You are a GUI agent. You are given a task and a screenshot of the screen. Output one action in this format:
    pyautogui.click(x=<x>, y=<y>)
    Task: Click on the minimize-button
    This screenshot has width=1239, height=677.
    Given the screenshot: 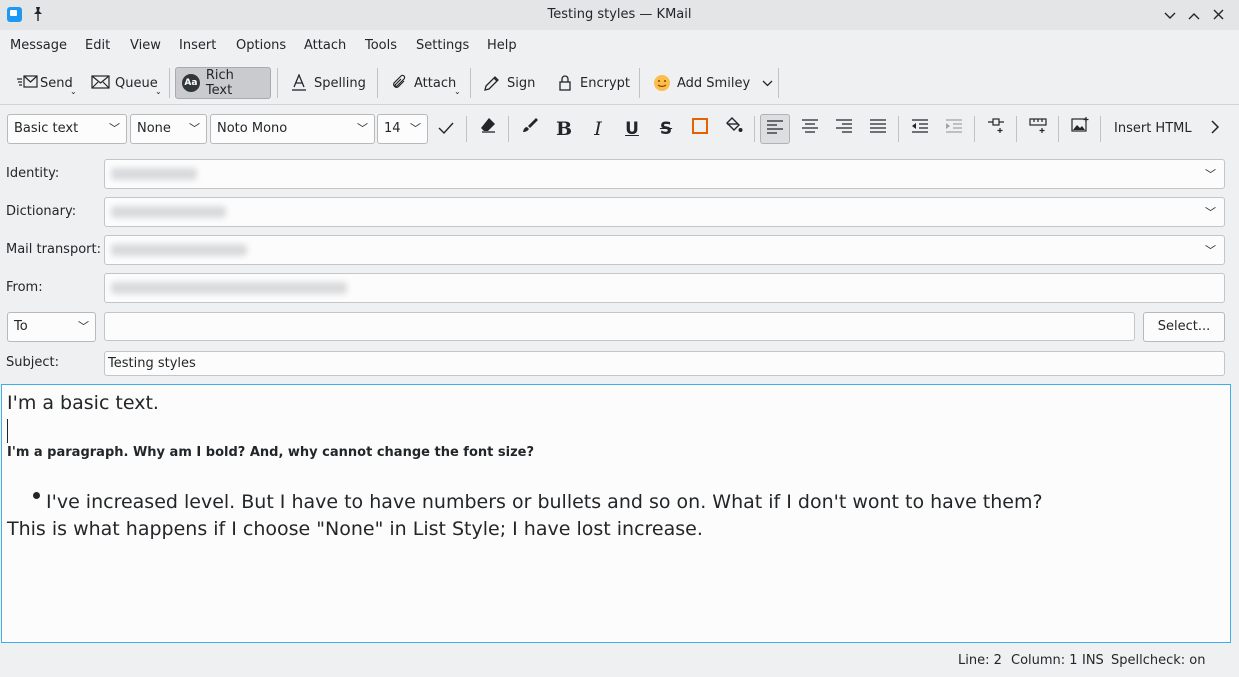 What is the action you would take?
    pyautogui.click(x=1170, y=15)
    